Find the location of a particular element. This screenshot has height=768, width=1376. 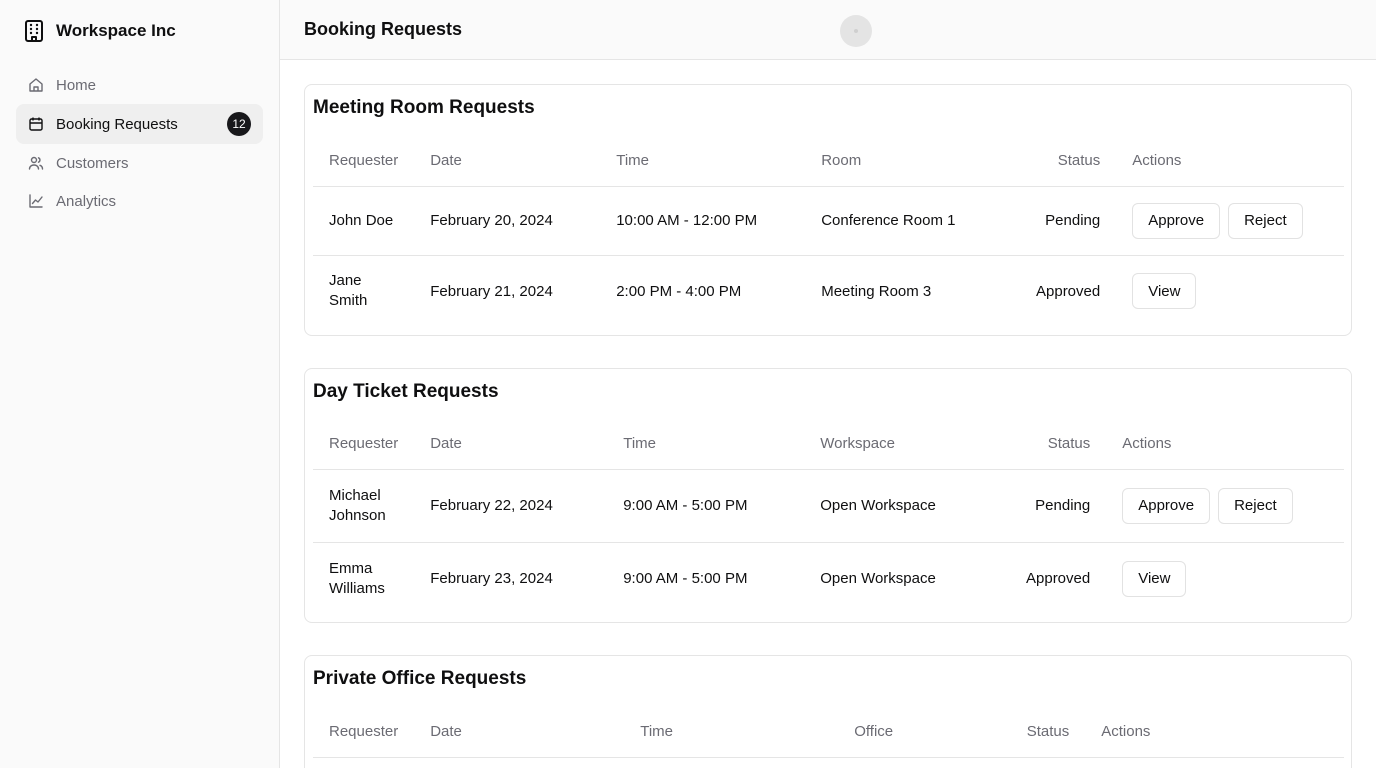

count-badge: 12 is located at coordinates (239, 124).